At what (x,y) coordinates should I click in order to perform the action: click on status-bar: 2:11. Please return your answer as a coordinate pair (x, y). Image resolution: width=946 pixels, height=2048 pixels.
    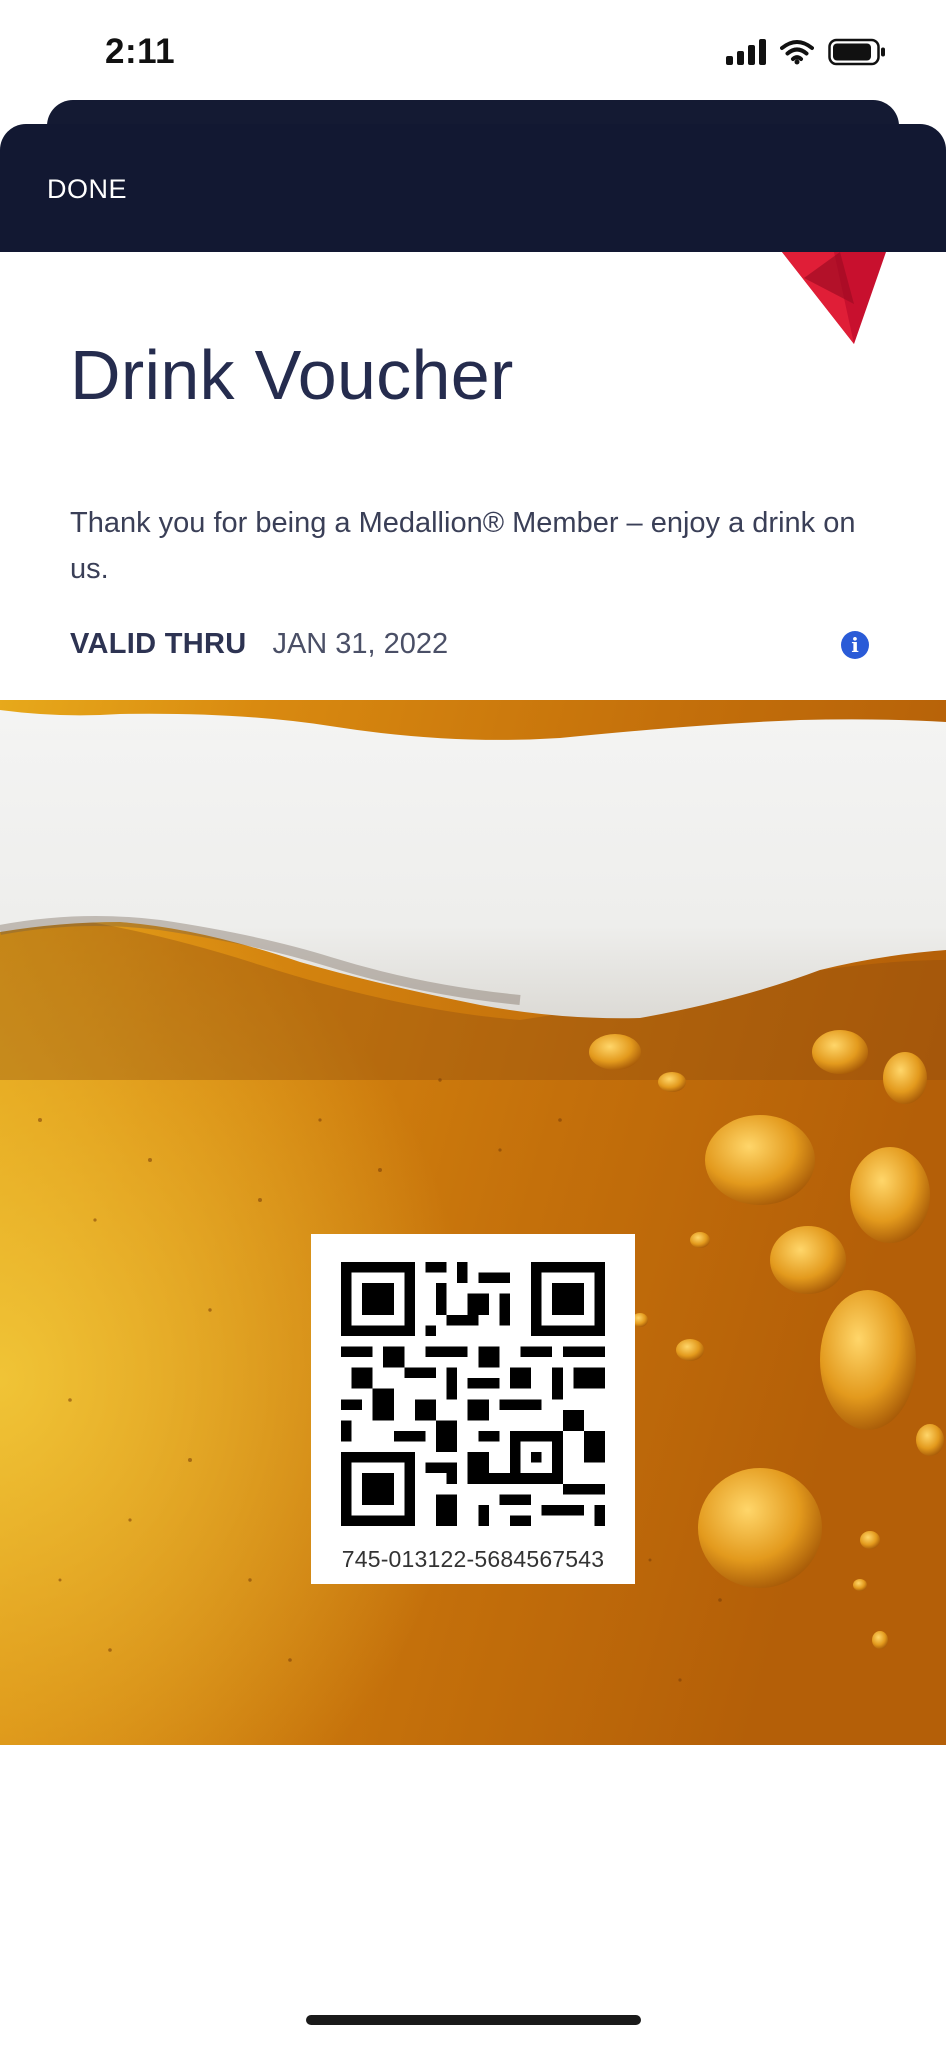
    Looking at the image, I should click on (473, 50).